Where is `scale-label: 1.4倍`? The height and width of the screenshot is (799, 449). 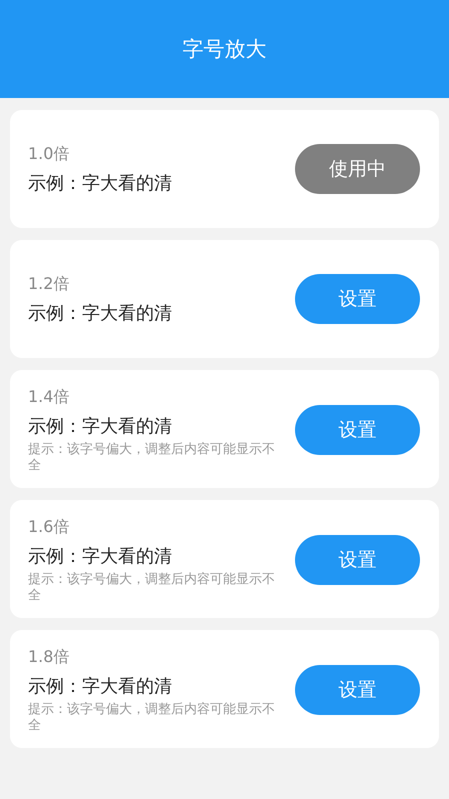
scale-label: 1.4倍 is located at coordinates (49, 397).